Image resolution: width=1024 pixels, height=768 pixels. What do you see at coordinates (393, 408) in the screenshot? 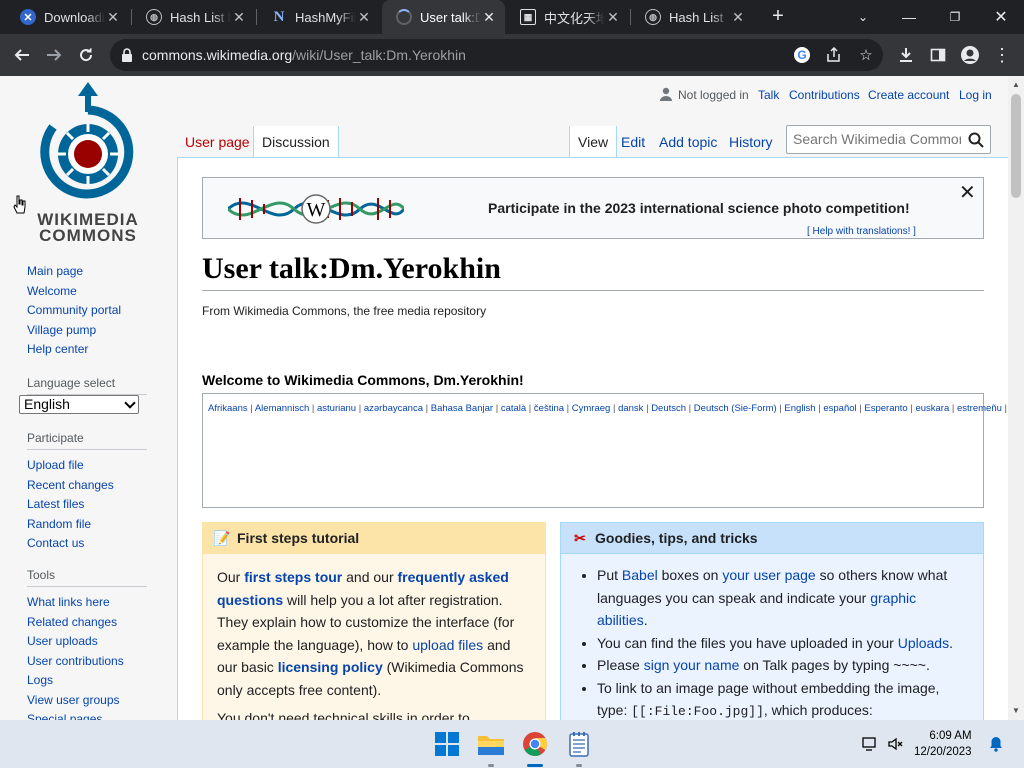
I see `language-link: azərbaycanca` at bounding box center [393, 408].